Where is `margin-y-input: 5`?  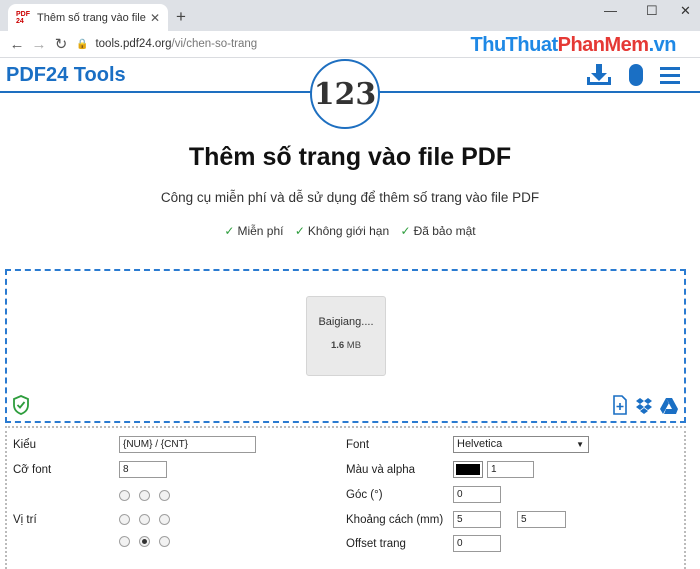
margin-y-input: 5 is located at coordinates (541, 519).